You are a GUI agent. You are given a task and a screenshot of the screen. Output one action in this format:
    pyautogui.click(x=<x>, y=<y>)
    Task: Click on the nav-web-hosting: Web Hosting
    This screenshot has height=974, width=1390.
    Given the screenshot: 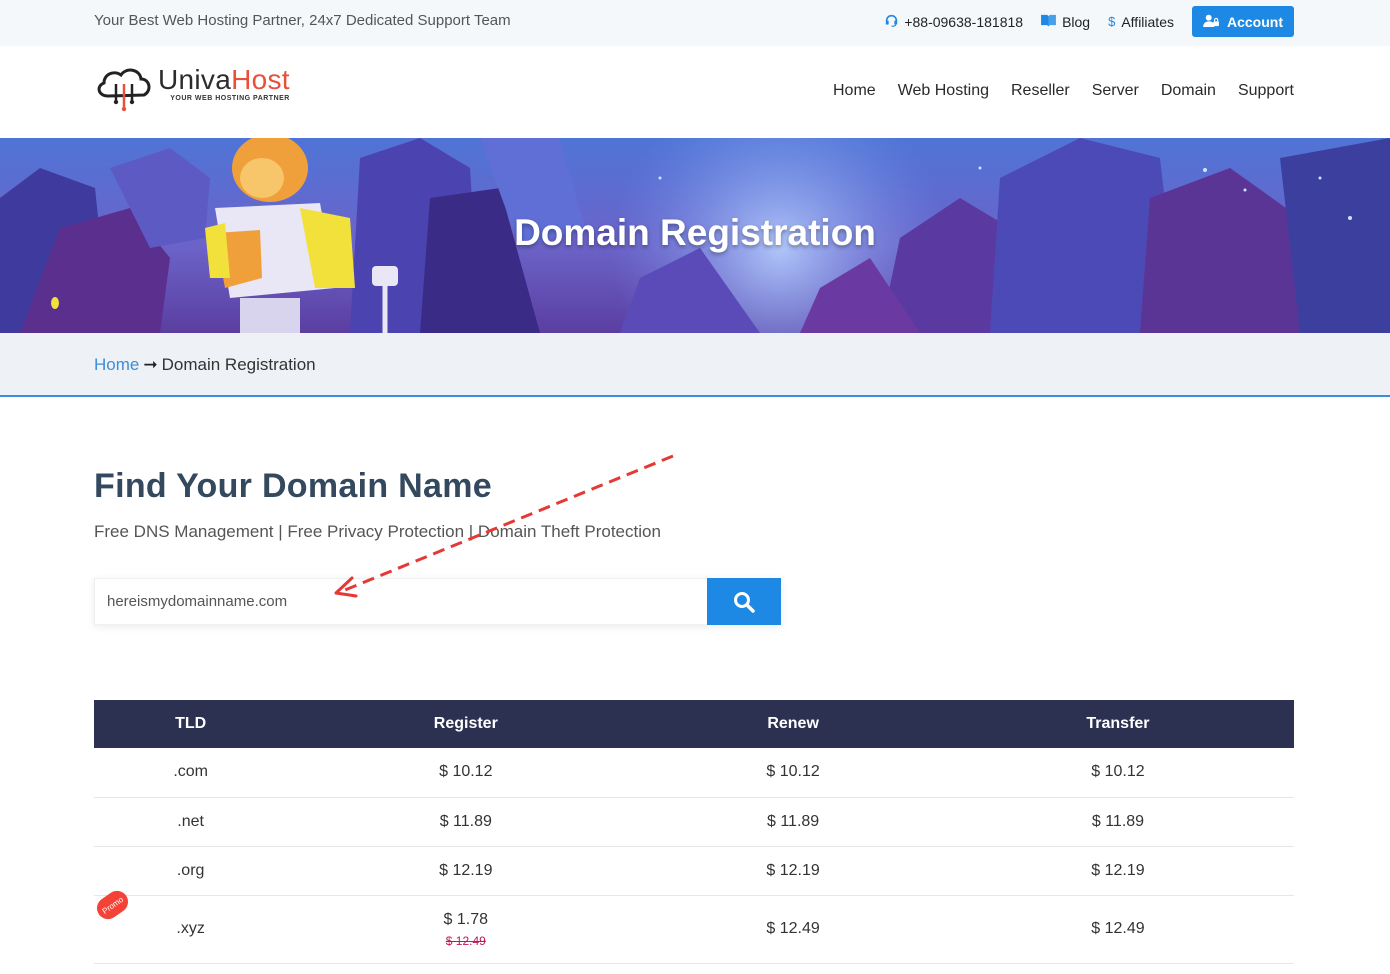 What is the action you would take?
    pyautogui.click(x=943, y=91)
    